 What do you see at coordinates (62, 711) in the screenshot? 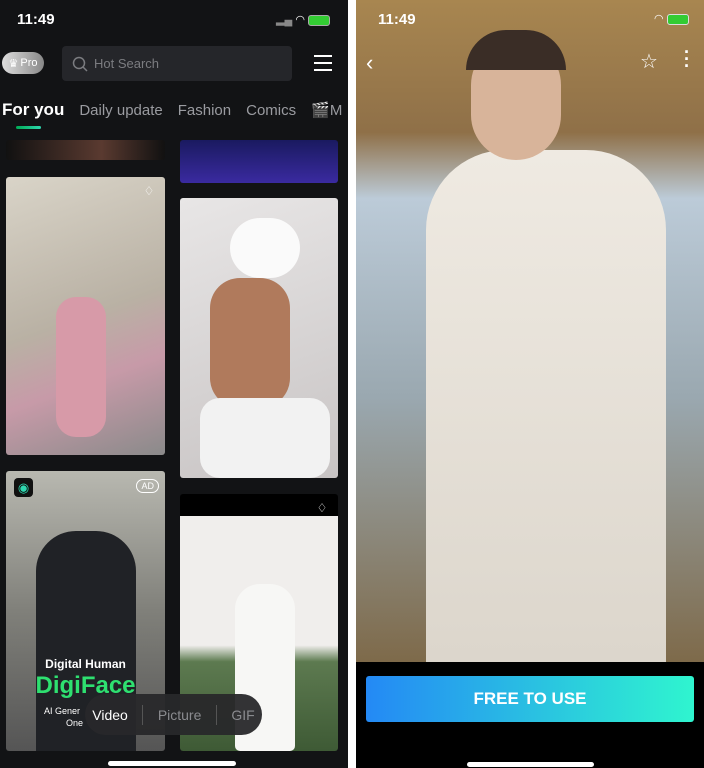
I see `ad-tagline: AI Gener` at bounding box center [62, 711].